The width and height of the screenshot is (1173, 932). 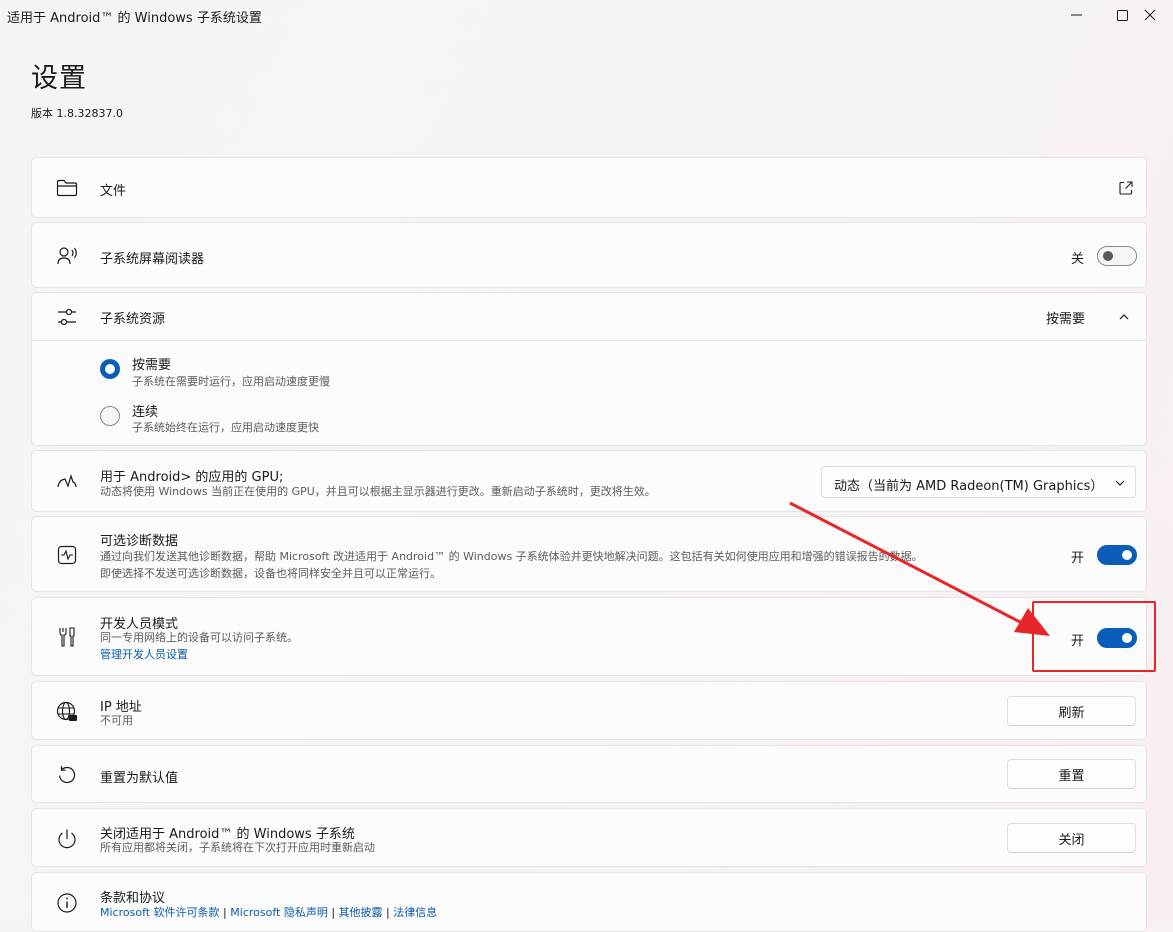 What do you see at coordinates (919, 568) in the screenshot?
I see `annotation-arrow-icon` at bounding box center [919, 568].